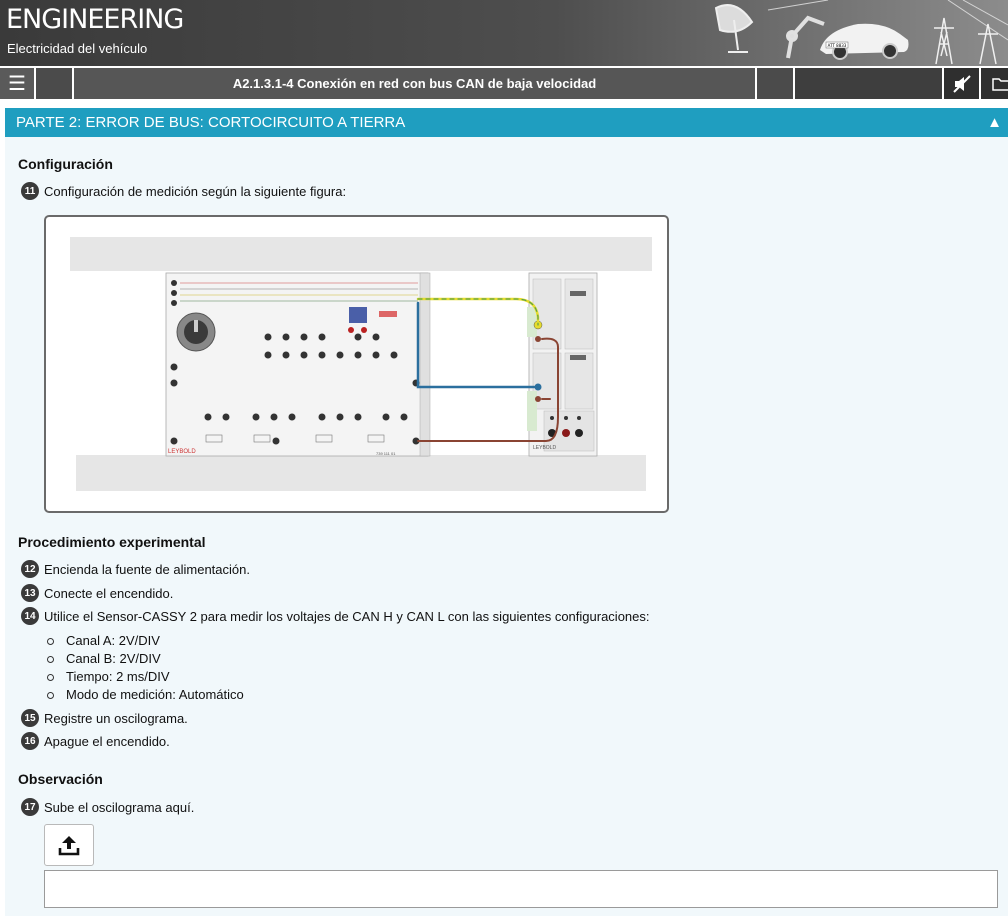 The height and width of the screenshot is (916, 1008). What do you see at coordinates (361, 254) in the screenshot?
I see `top-rail` at bounding box center [361, 254].